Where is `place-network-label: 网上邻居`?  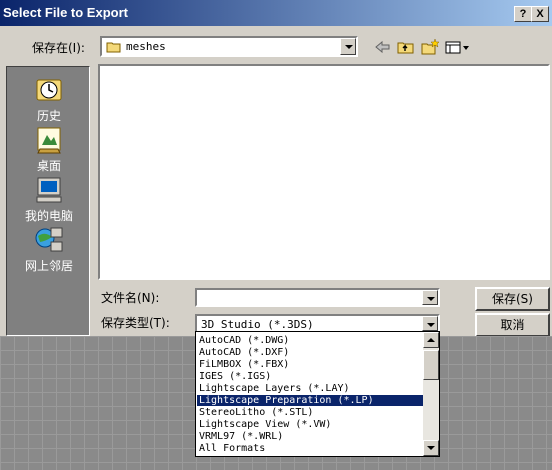 place-network-label: 网上邻居 is located at coordinates (48, 266).